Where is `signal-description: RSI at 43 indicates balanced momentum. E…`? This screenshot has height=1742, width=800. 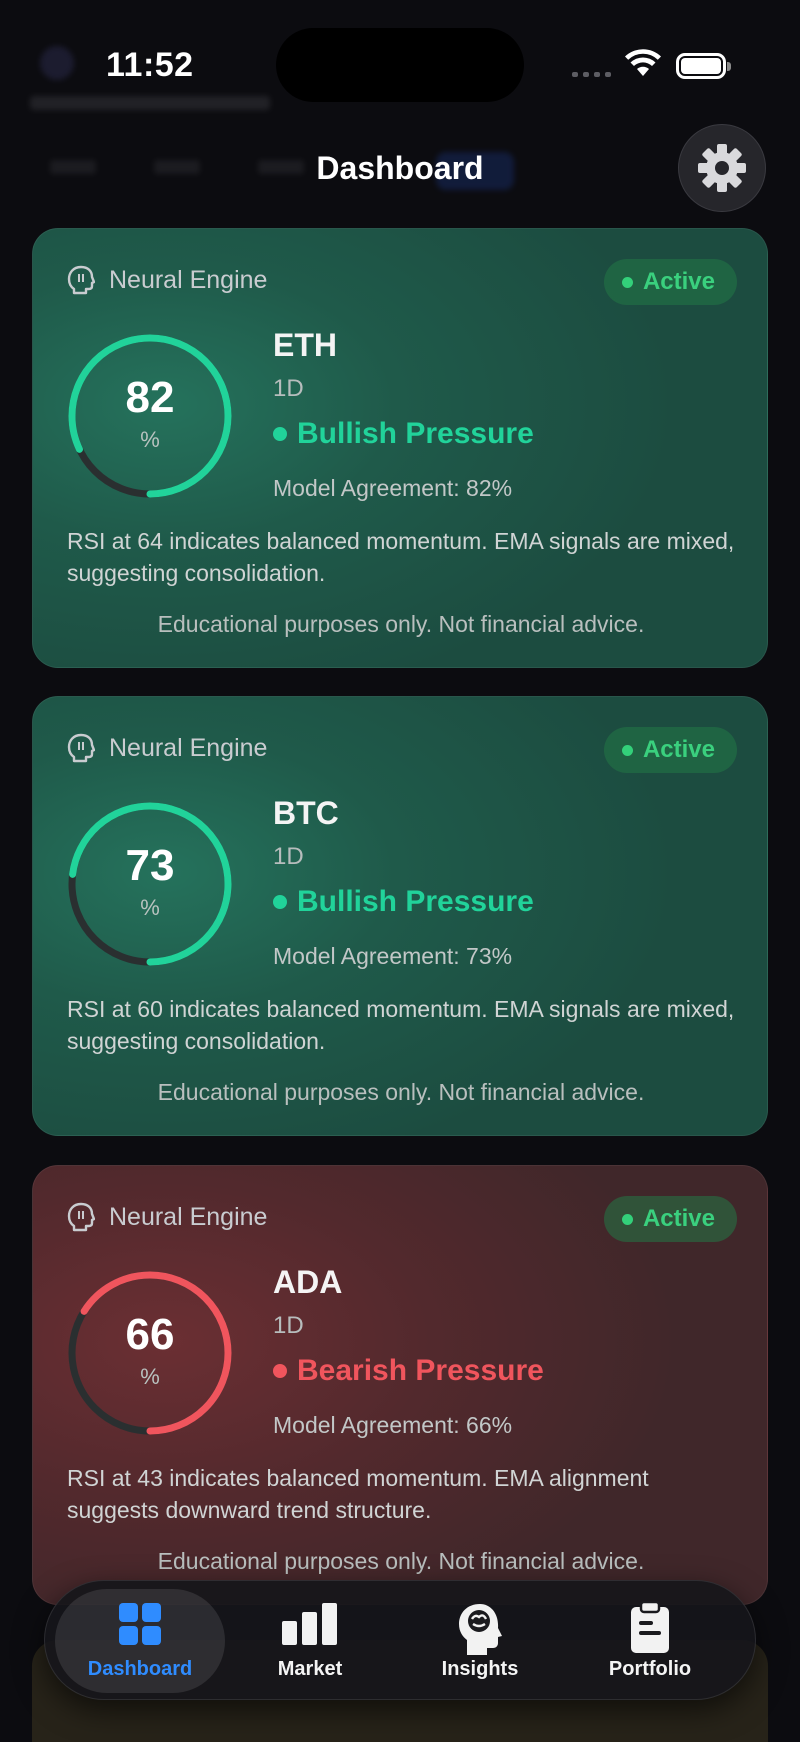 signal-description: RSI at 43 indicates balanced momentum. E… is located at coordinates (358, 1494).